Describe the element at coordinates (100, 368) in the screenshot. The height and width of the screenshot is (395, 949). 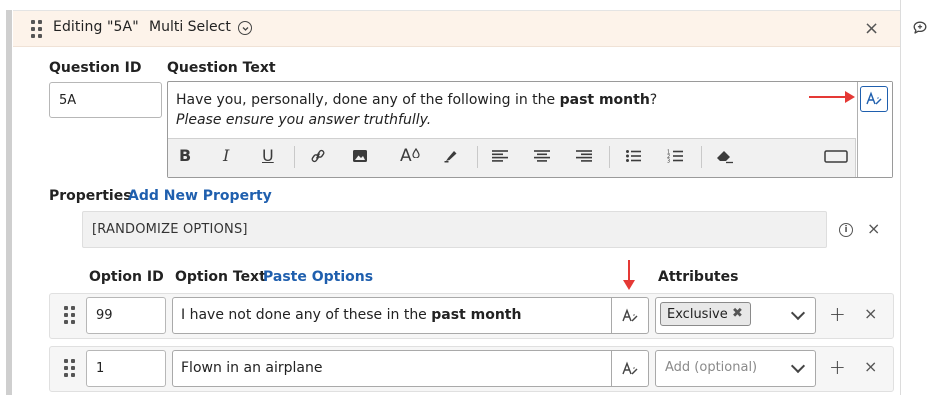
I see `option-id-value: 1` at that location.